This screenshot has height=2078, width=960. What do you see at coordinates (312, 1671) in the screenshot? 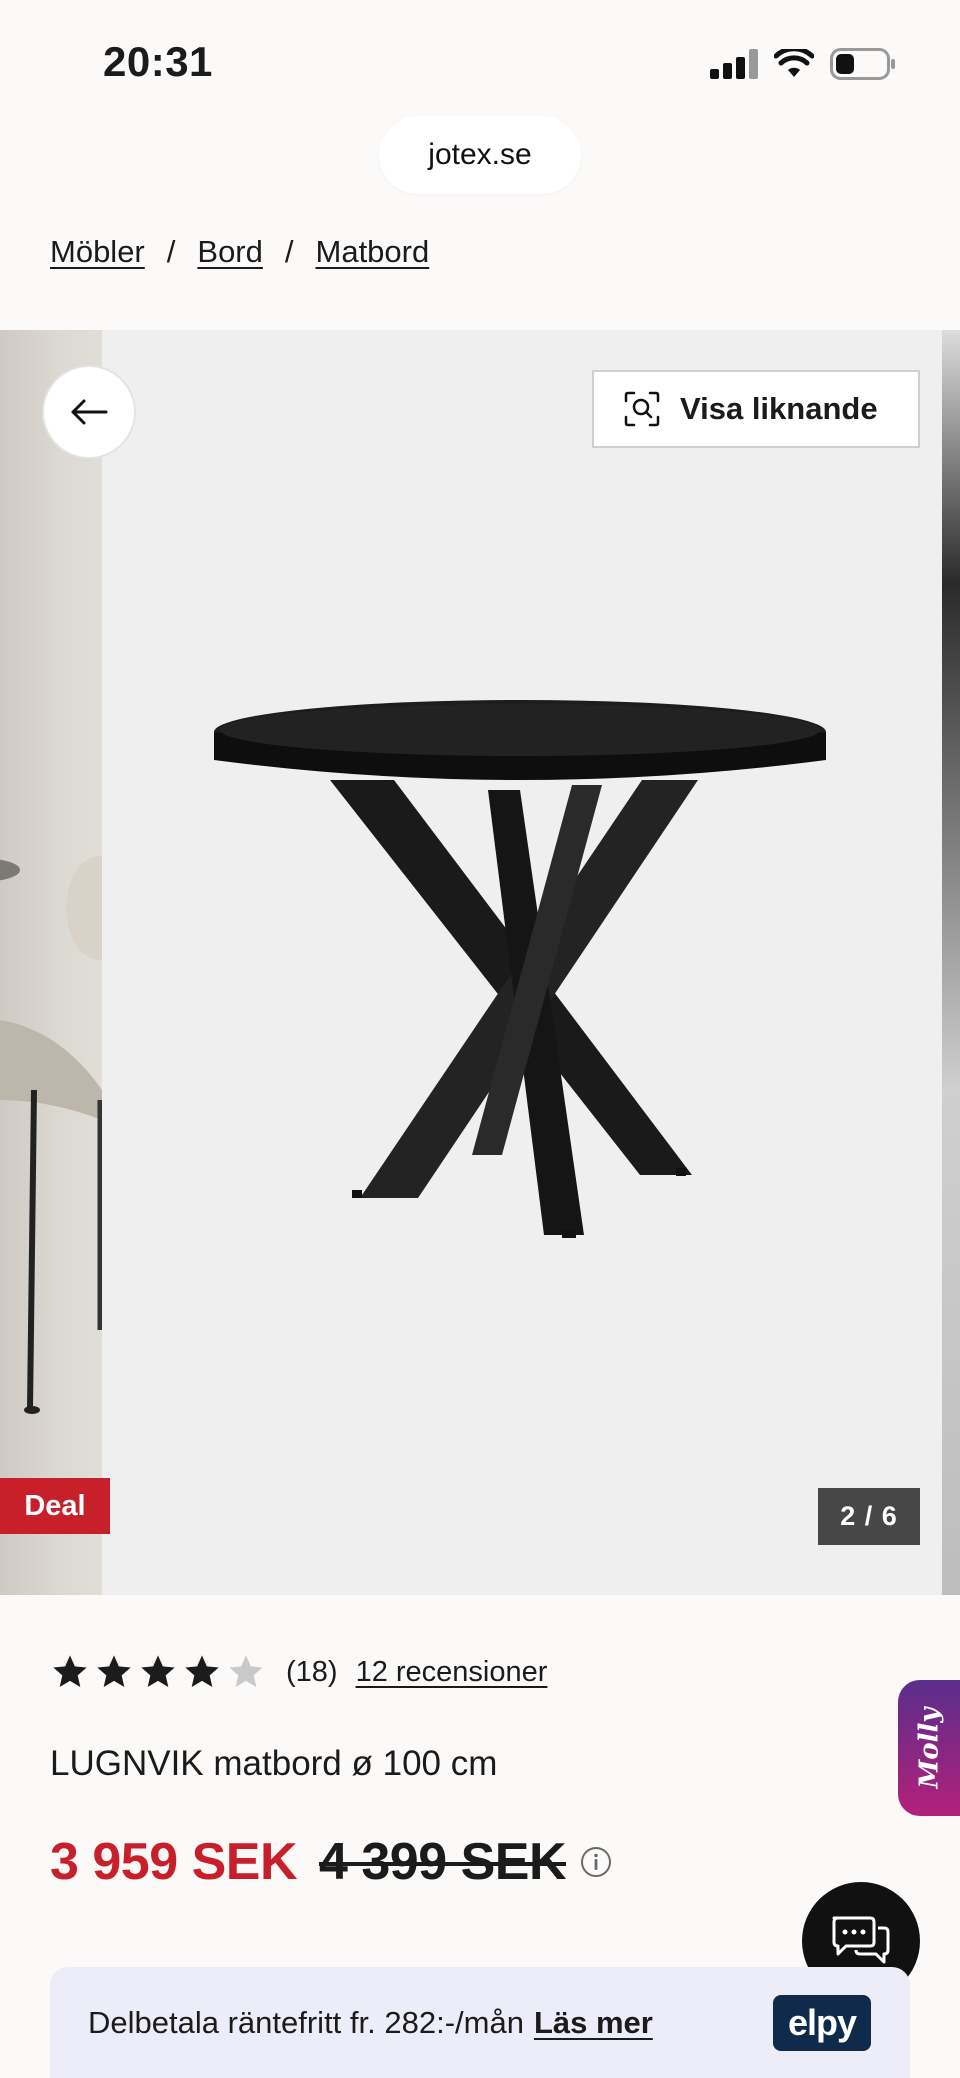
I see `rating-count: (18)` at bounding box center [312, 1671].